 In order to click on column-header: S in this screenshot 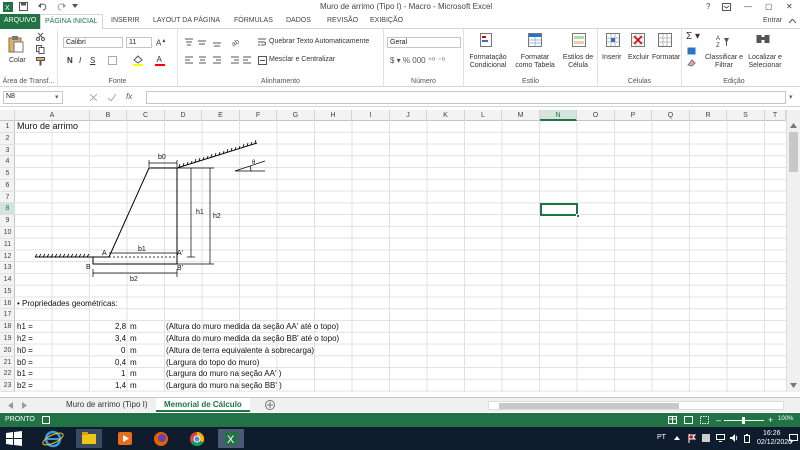, I will do `click(746, 115)`.